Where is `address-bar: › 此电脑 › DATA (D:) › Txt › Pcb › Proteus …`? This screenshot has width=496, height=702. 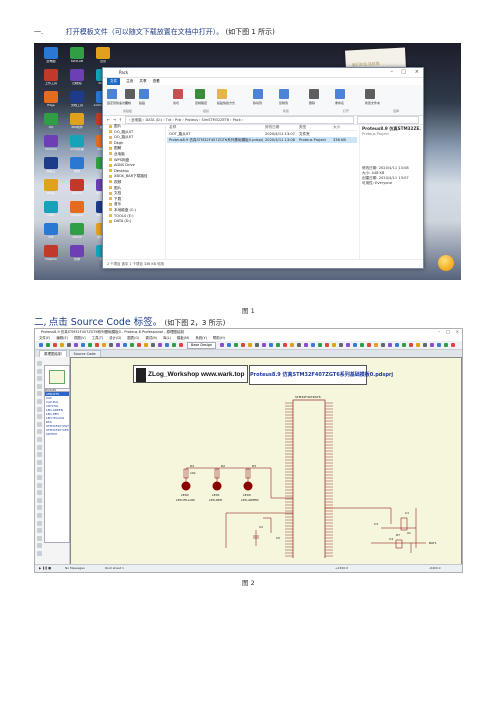 address-bar: › 此电脑 › DATA (D:) › Txt › Pcb › Proteus … is located at coordinates (239, 120).